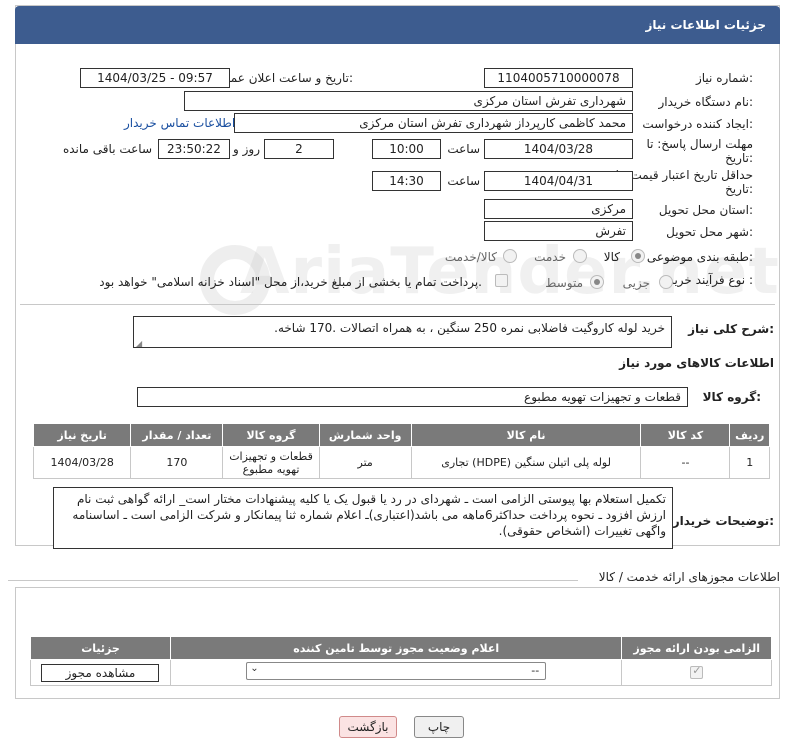 This screenshot has width=788, height=753. What do you see at coordinates (699, 151) in the screenshot?
I see `deadline-label: مهلت ارسال پاسخ: تا تاریخ:` at bounding box center [699, 151].